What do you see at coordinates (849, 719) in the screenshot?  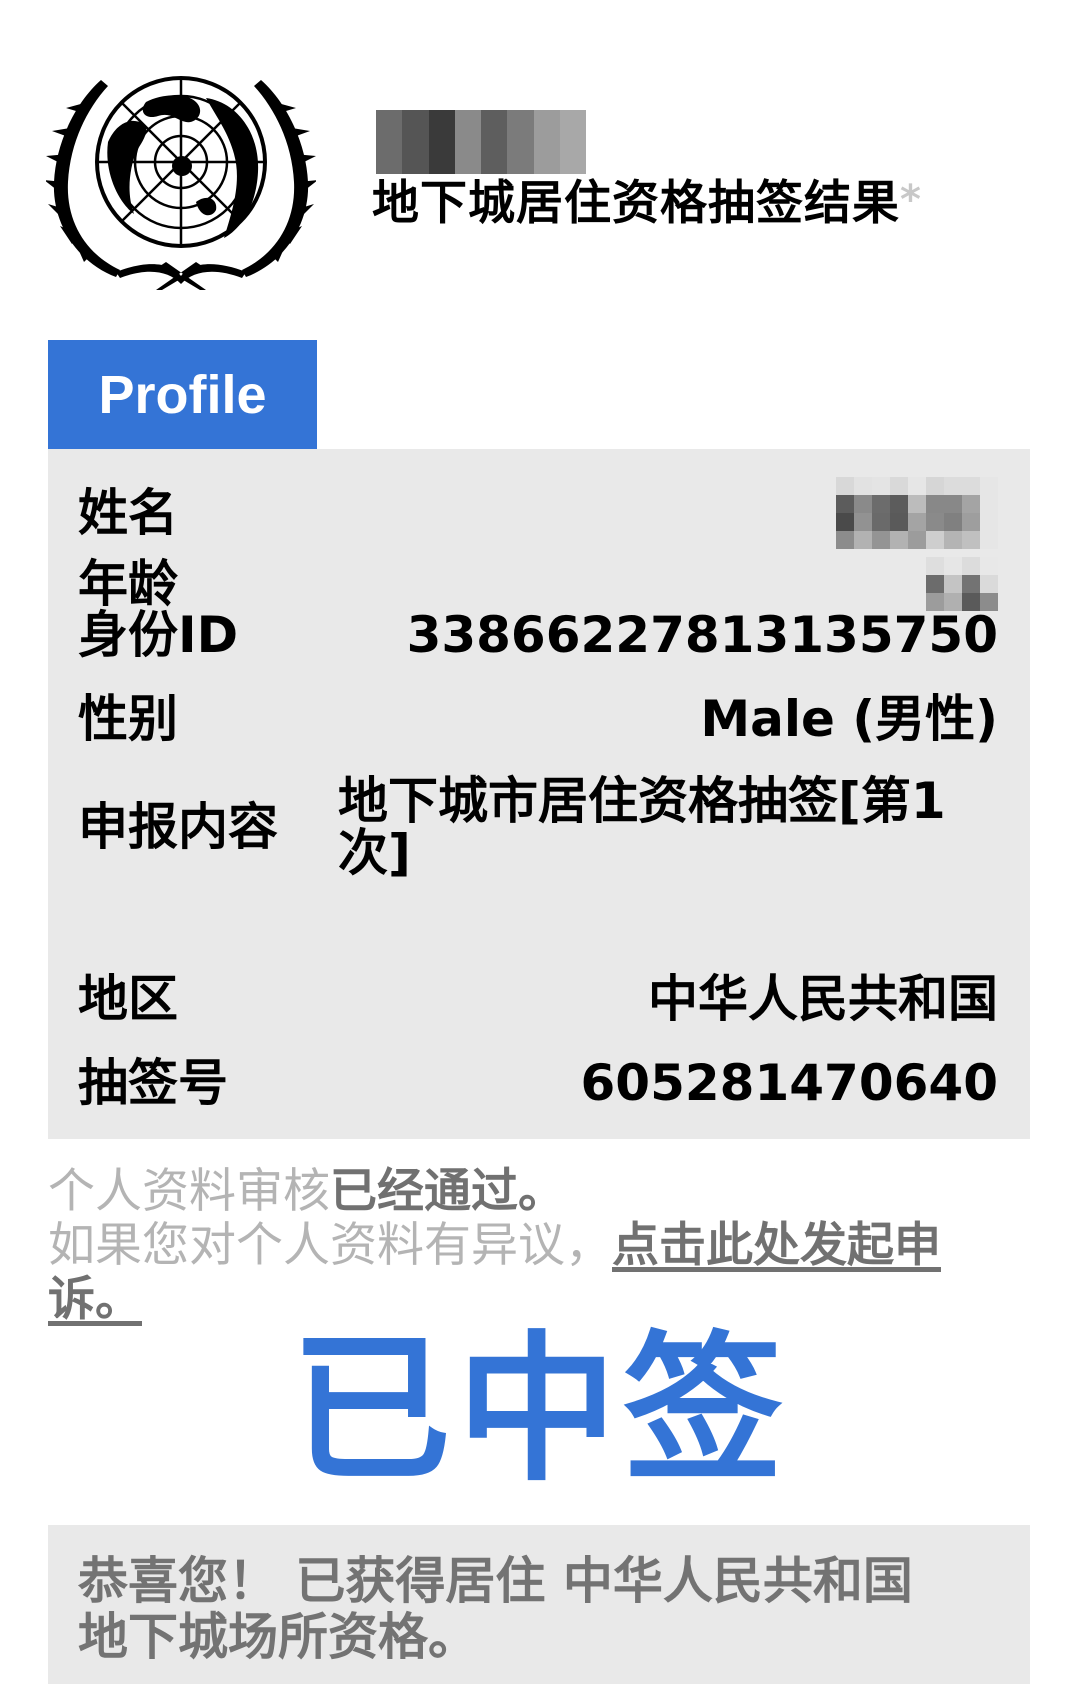 I see `gender-value: Male (男性)` at bounding box center [849, 719].